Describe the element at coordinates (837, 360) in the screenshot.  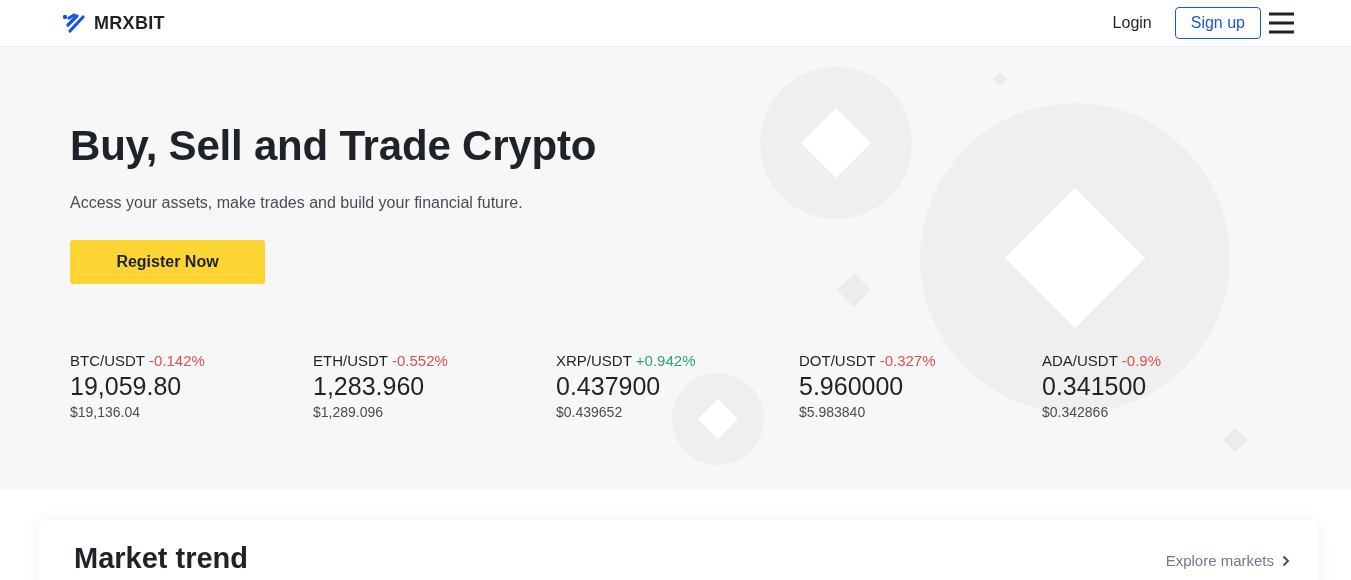
I see `pair-label: DOT/USDT` at that location.